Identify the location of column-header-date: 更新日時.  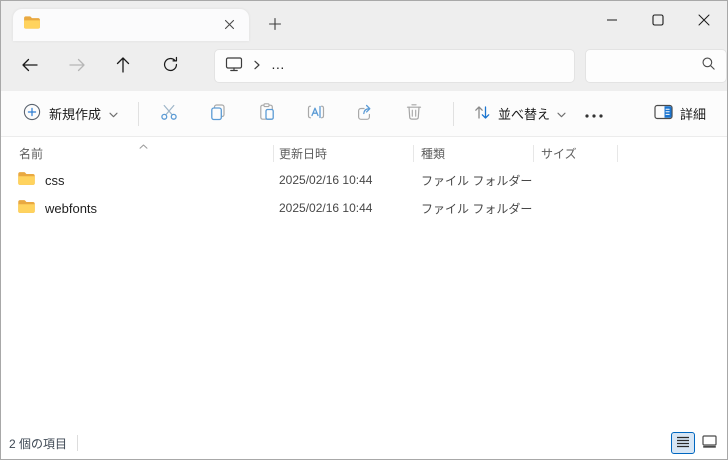
(343, 153).